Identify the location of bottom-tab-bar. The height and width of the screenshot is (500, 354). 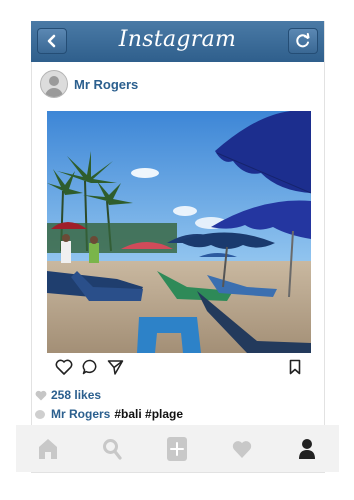
(177, 448).